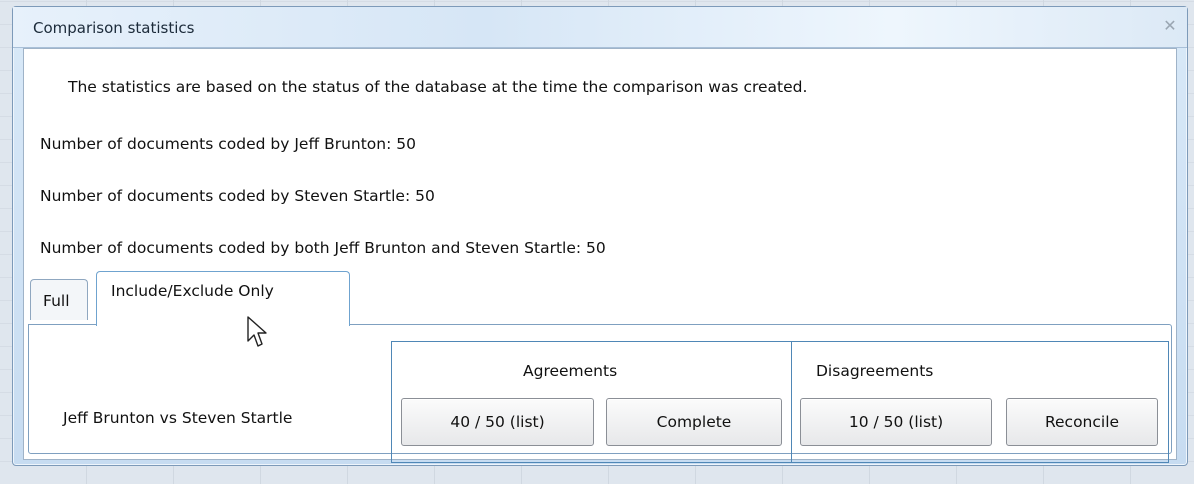 The image size is (1194, 484). What do you see at coordinates (257, 331) in the screenshot?
I see `mouse-pointer-icon` at bounding box center [257, 331].